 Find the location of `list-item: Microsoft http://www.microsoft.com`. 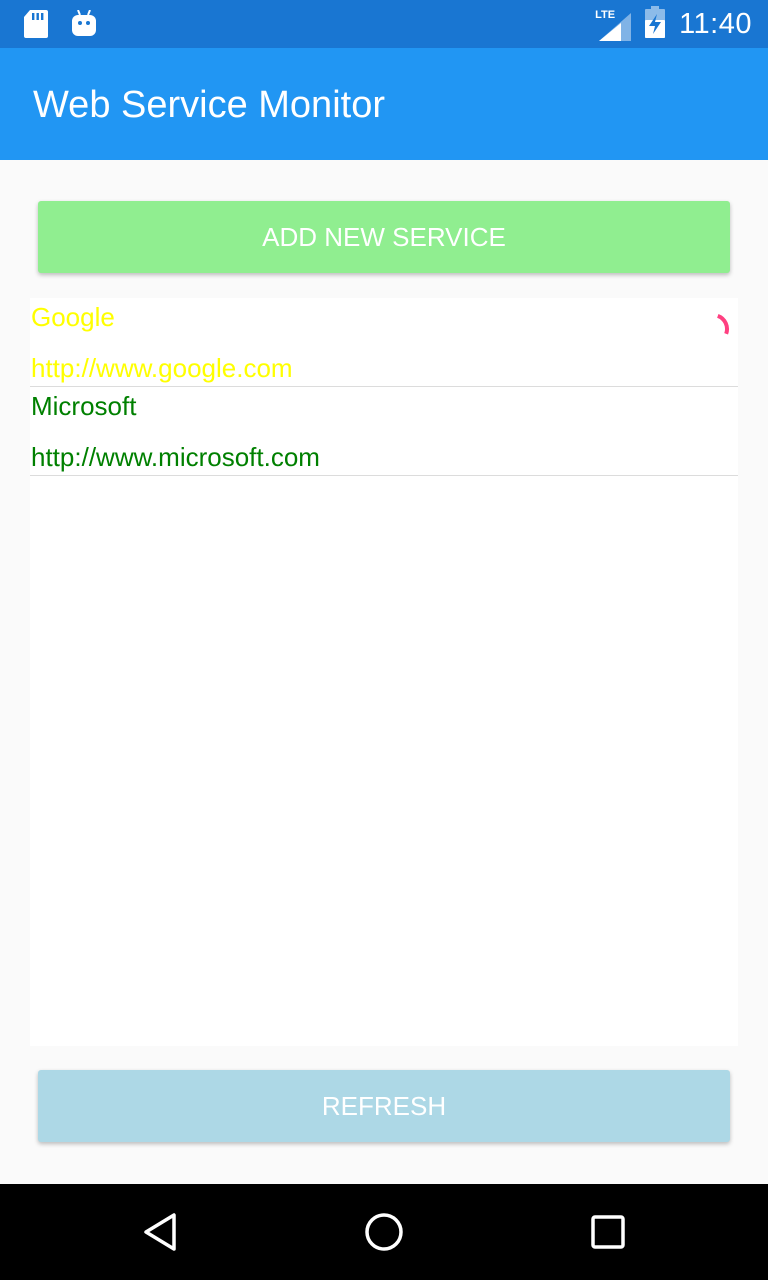

list-item: Microsoft http://www.microsoft.com is located at coordinates (384, 431).